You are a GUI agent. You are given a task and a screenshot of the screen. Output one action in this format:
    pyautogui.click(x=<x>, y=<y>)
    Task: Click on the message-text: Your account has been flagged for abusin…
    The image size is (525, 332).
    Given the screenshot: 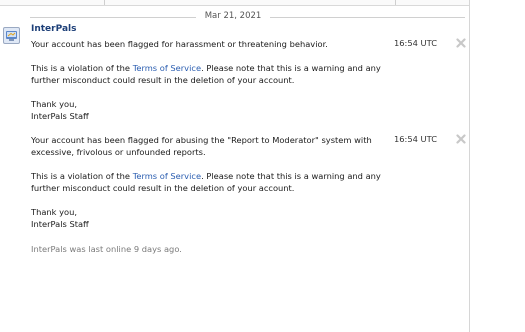 What is the action you would take?
    pyautogui.click(x=201, y=140)
    